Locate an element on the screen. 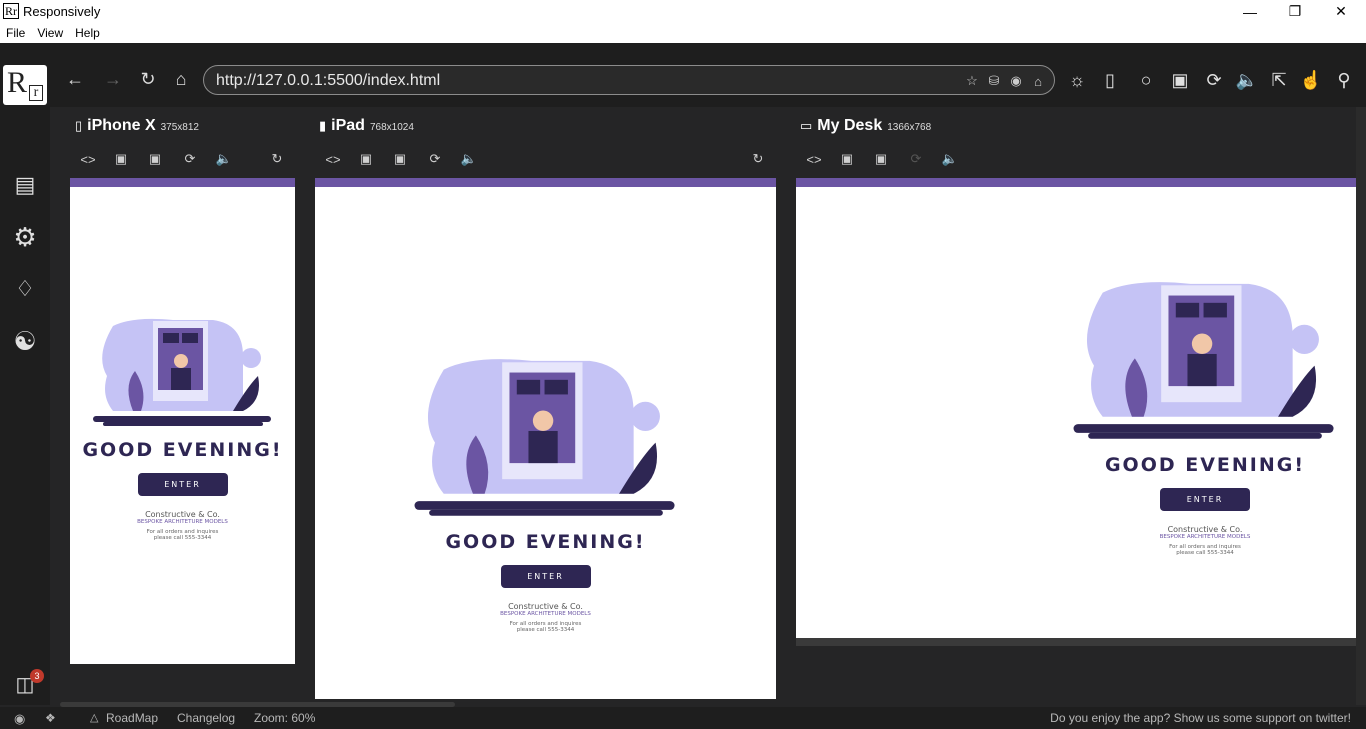  network-globe-icon: ☯ is located at coordinates (25, 341).